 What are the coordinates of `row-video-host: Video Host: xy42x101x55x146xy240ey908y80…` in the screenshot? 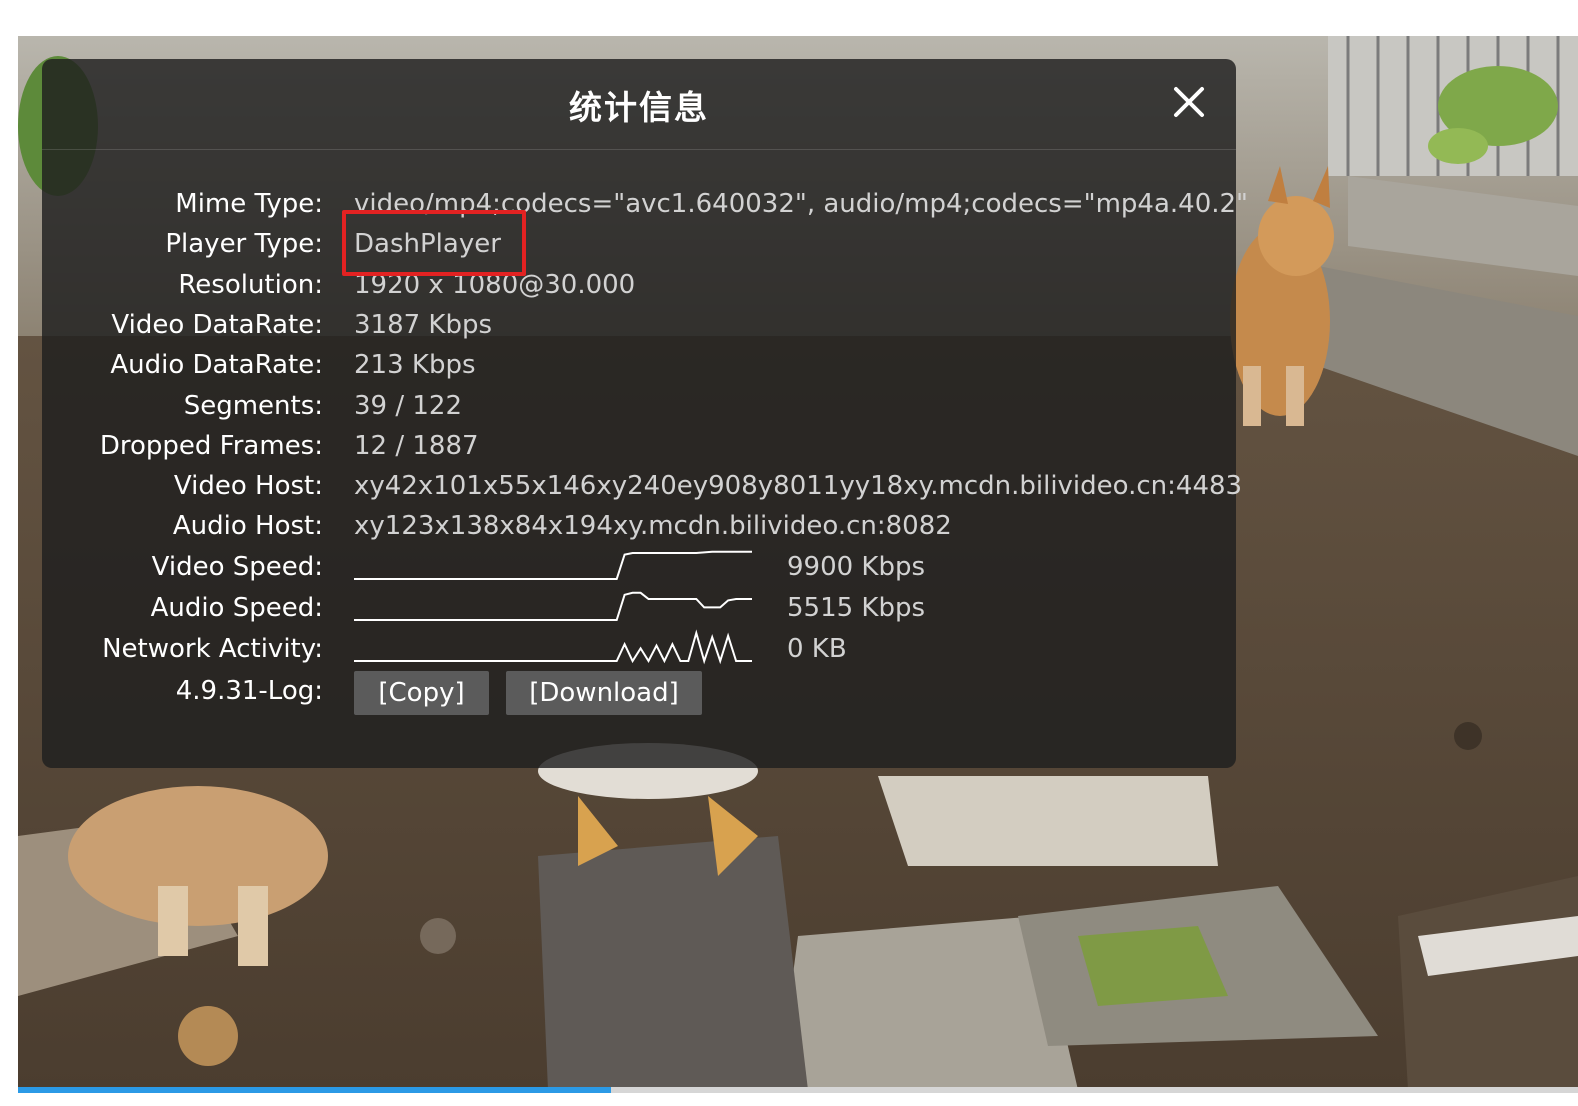 It's located at (642, 486).